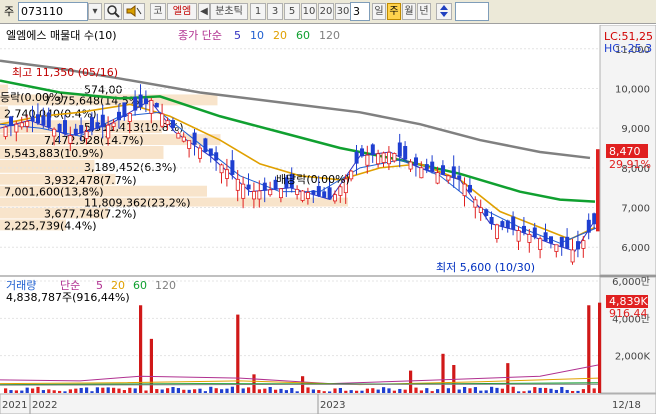 This screenshot has width=656, height=414. What do you see at coordinates (113, 11) in the screenshot?
I see `magnifier-icon` at bounding box center [113, 11].